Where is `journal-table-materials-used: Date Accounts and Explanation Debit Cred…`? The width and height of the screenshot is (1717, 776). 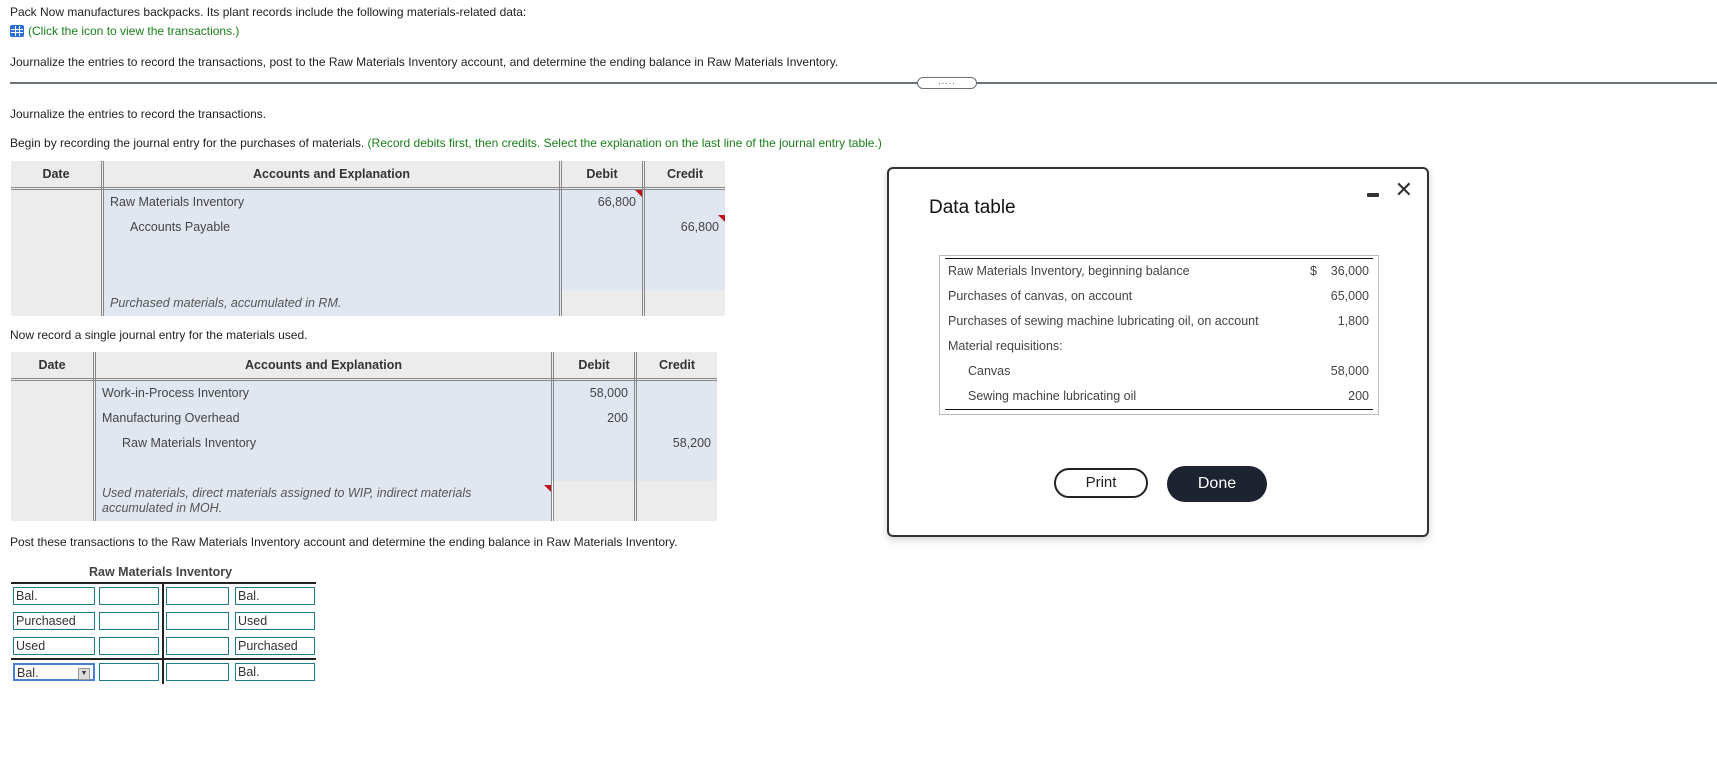
journal-table-materials-used: Date Accounts and Explanation Debit Cred… is located at coordinates (364, 436).